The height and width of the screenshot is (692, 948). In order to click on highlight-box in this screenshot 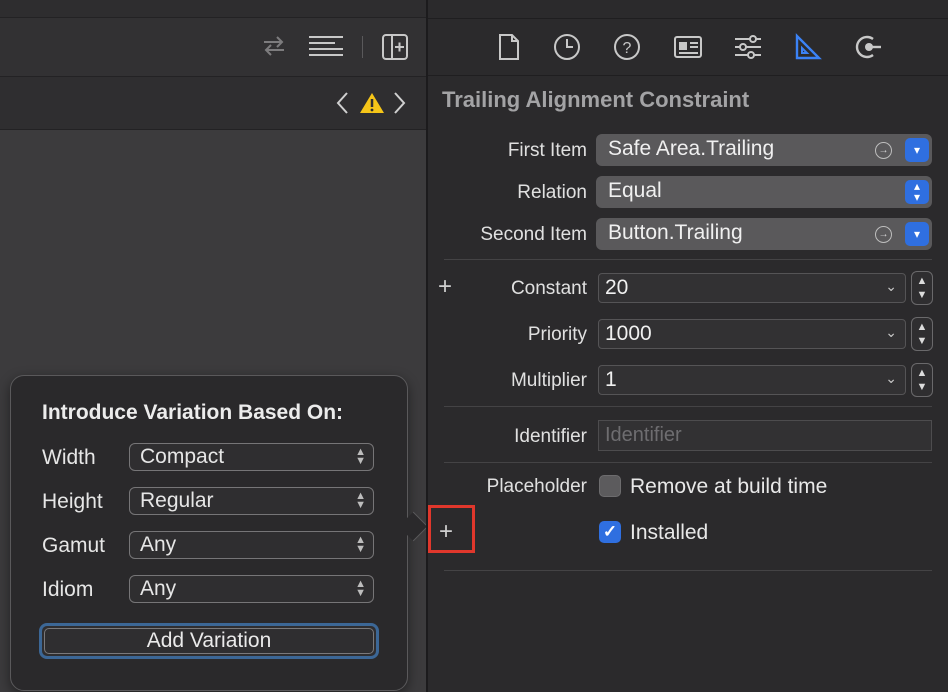, I will do `click(451, 529)`.